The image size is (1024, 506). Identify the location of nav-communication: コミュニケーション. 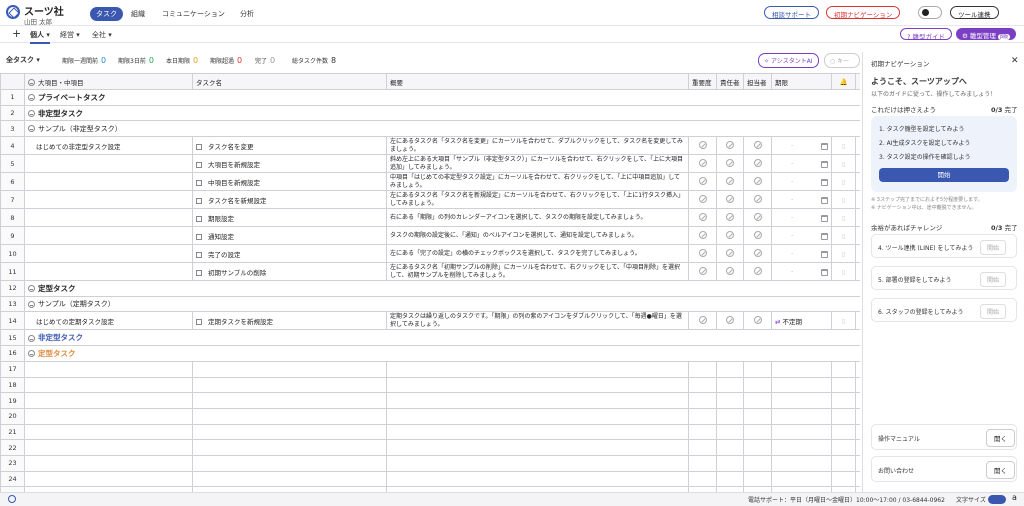
(193, 14).